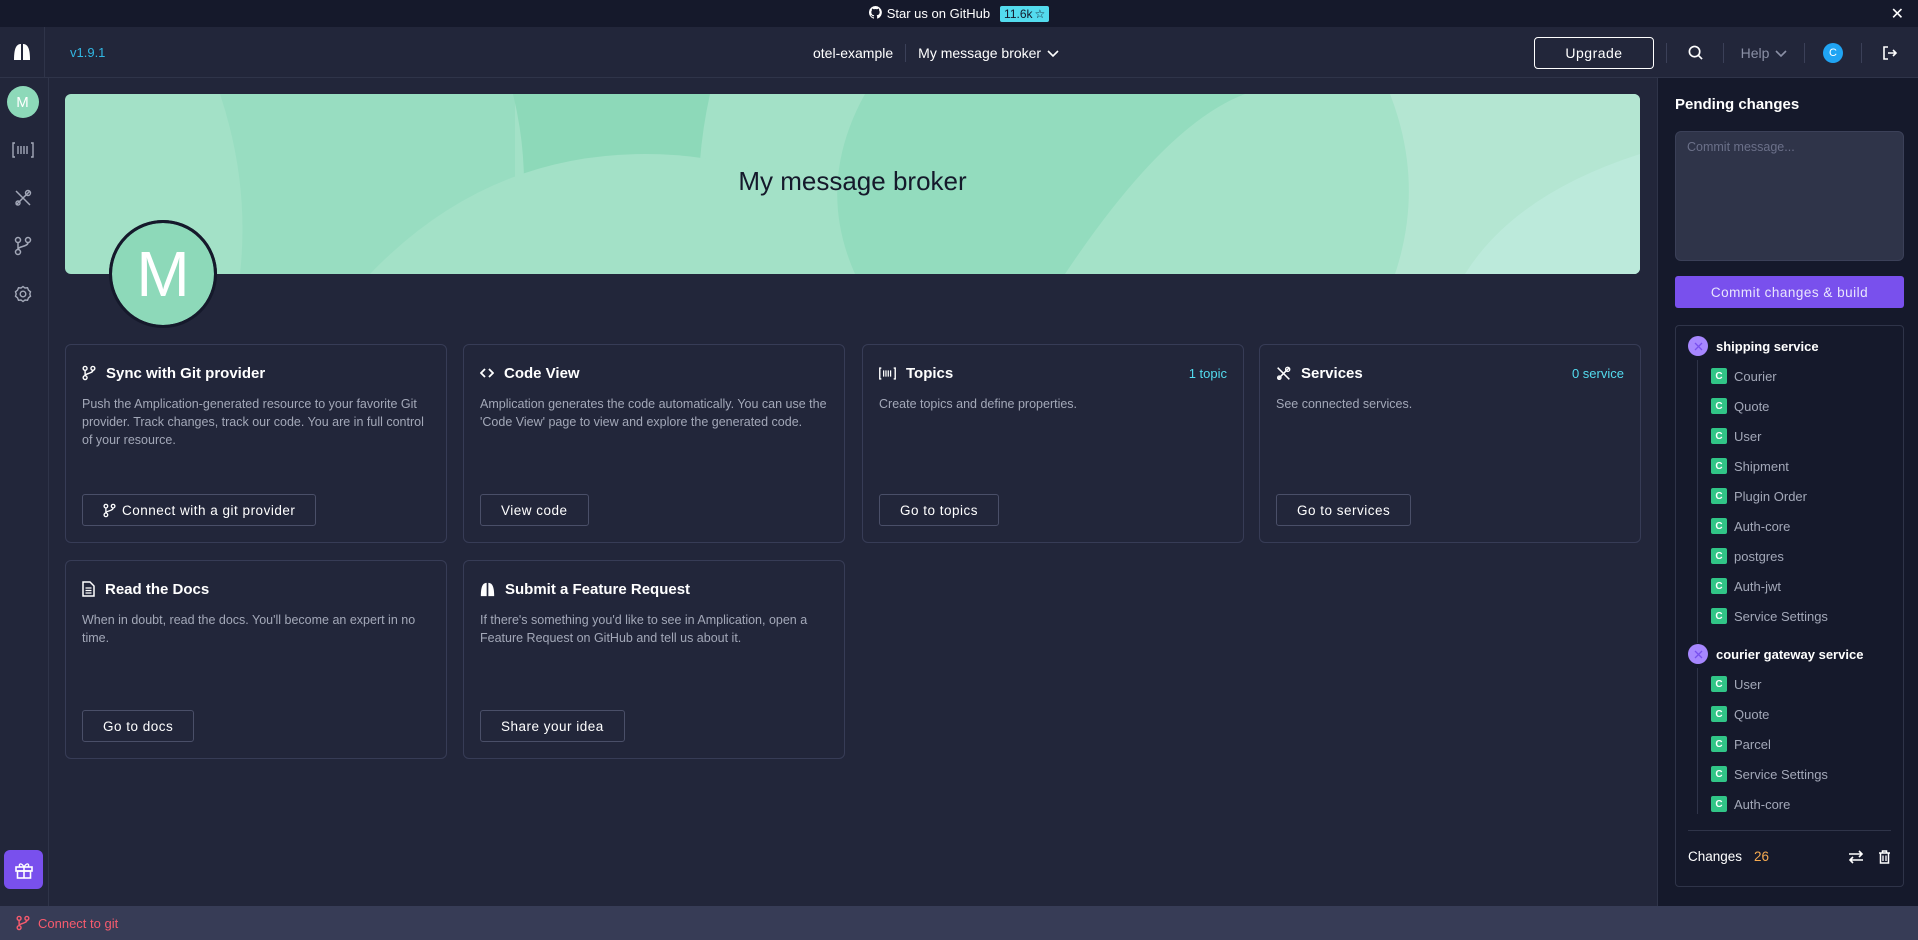 Image resolution: width=1918 pixels, height=940 pixels. I want to click on topics-count-link: 1 topic, so click(1208, 373).